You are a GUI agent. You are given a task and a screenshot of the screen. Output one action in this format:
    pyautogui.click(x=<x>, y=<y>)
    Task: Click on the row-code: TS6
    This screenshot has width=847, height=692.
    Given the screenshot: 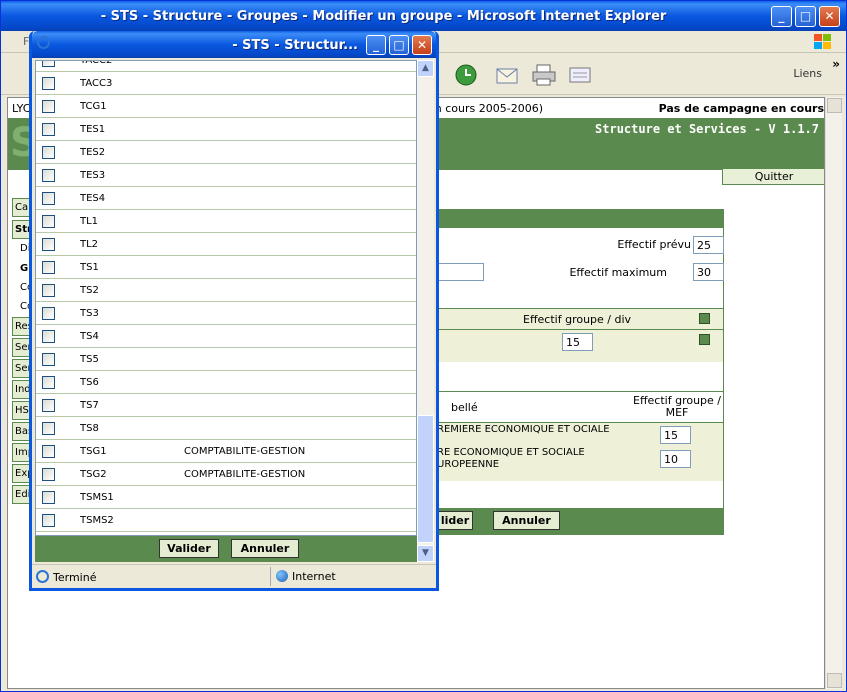 What is the action you would take?
    pyautogui.click(x=89, y=382)
    